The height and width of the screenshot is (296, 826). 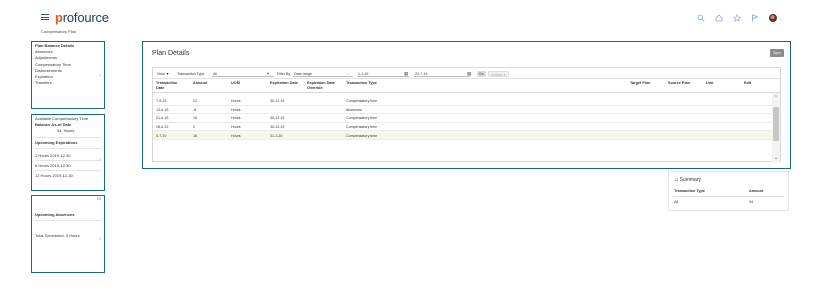 What do you see at coordinates (194, 126) in the screenshot?
I see `table-cell-amount: 2` at bounding box center [194, 126].